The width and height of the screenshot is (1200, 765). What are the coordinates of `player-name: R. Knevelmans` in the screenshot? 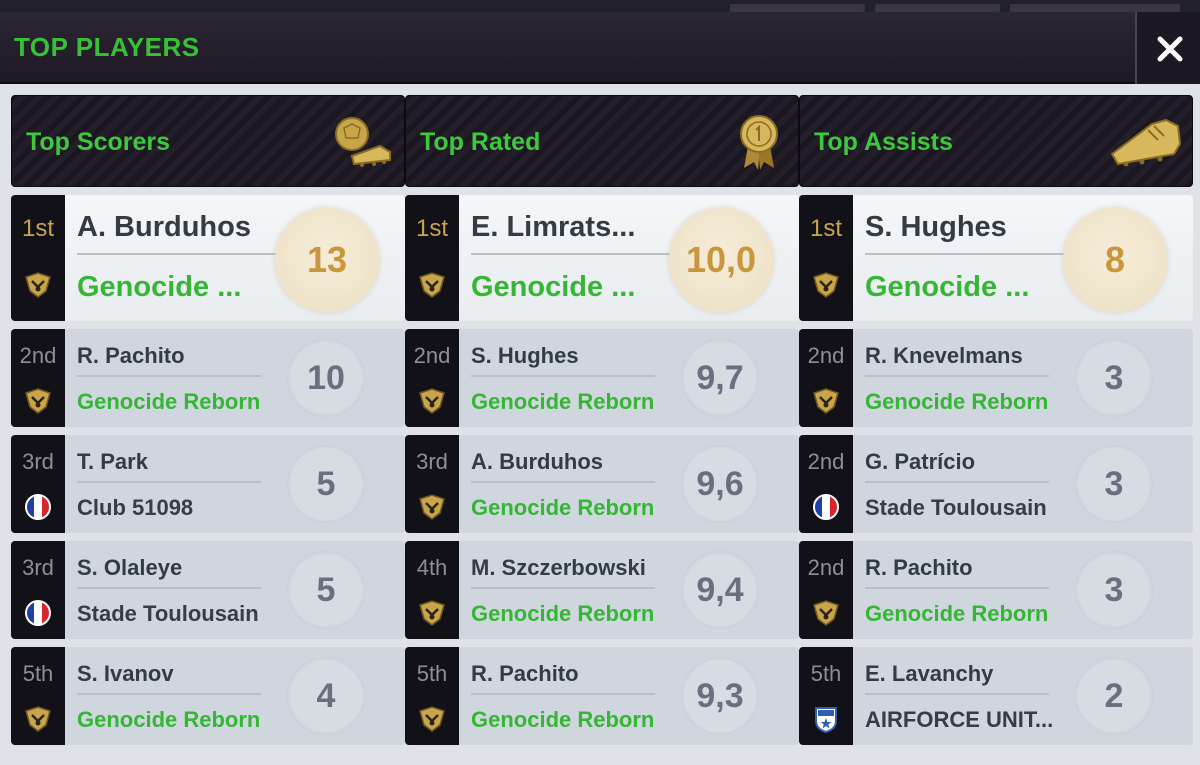 It's located at (944, 355).